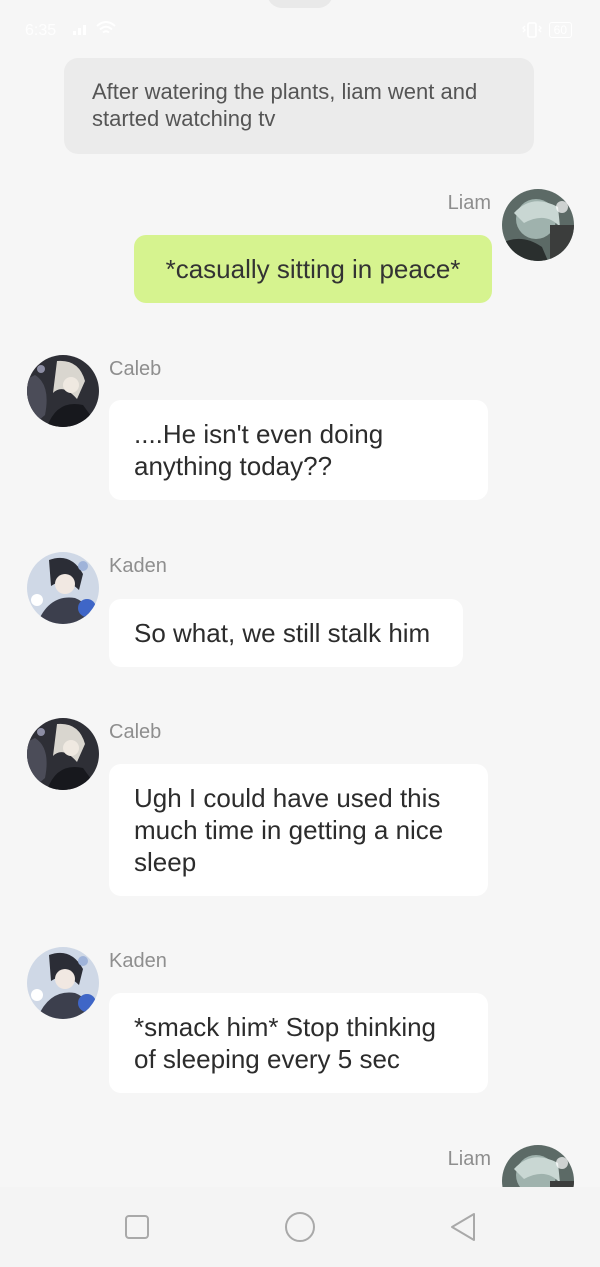  I want to click on wifi-icon, so click(106, 27).